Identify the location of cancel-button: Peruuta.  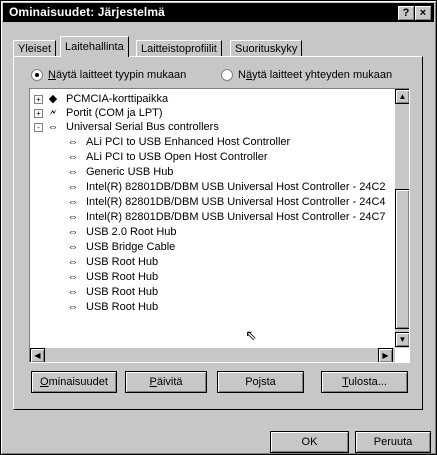
(393, 442).